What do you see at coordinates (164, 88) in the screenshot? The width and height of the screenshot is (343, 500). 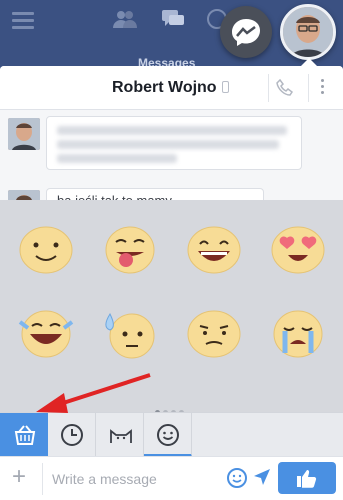 I see `contact-name: Robert Wojno` at bounding box center [164, 88].